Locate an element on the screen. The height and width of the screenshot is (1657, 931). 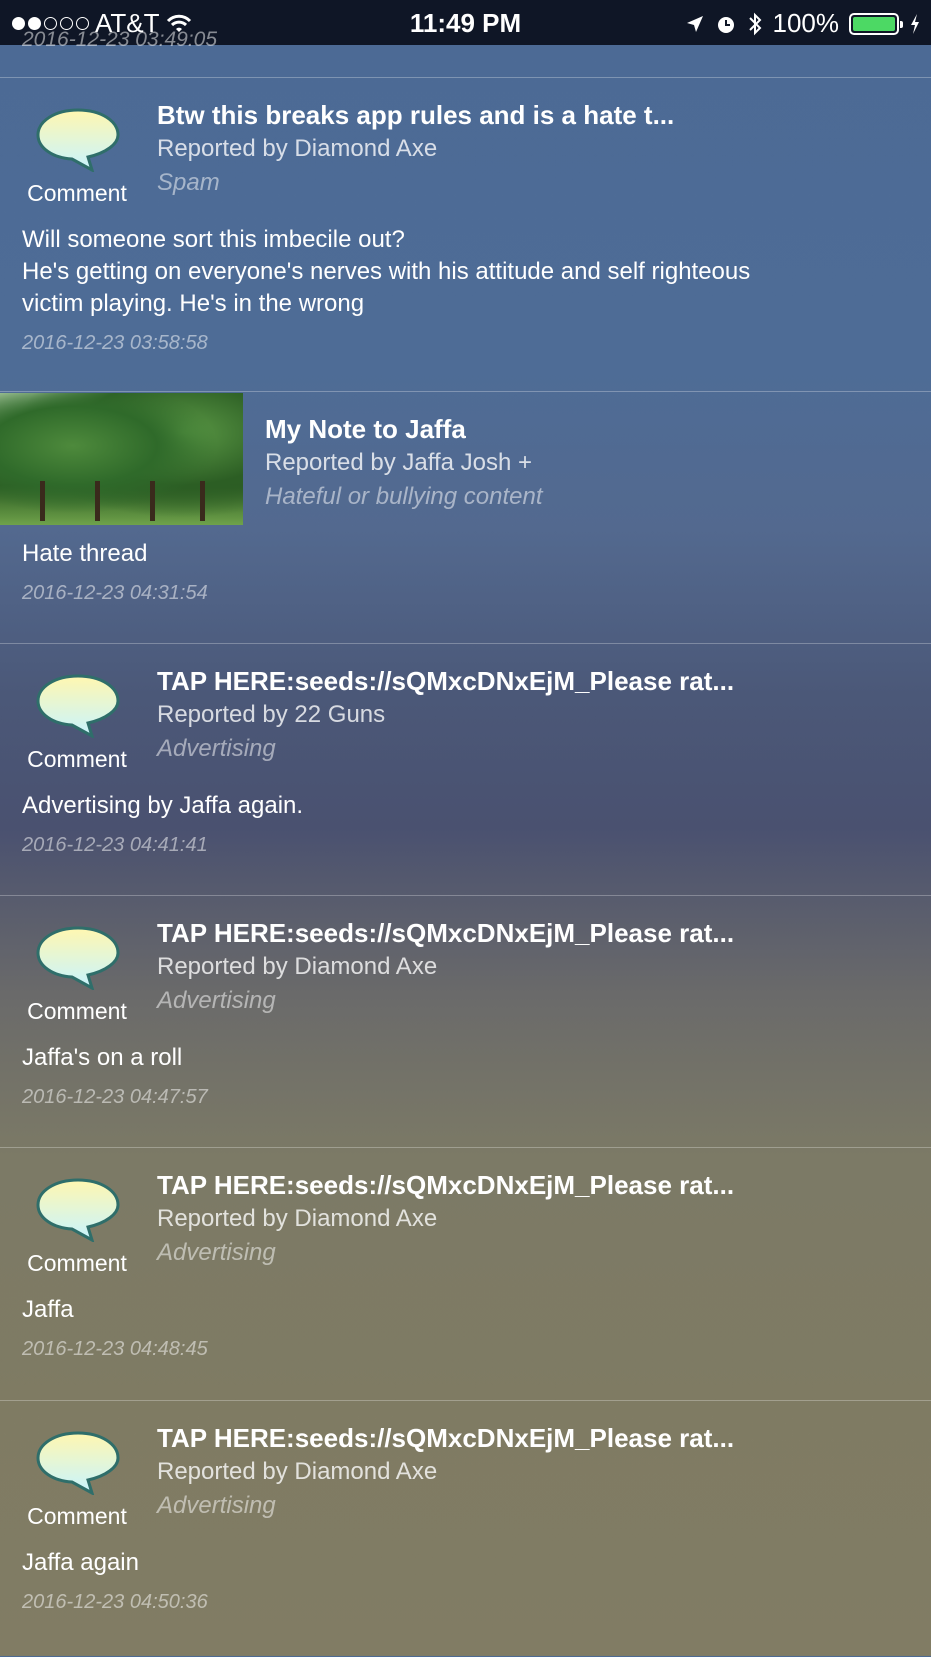
report-reporter: Reported by Jaffa Josh + is located at coordinates (399, 462).